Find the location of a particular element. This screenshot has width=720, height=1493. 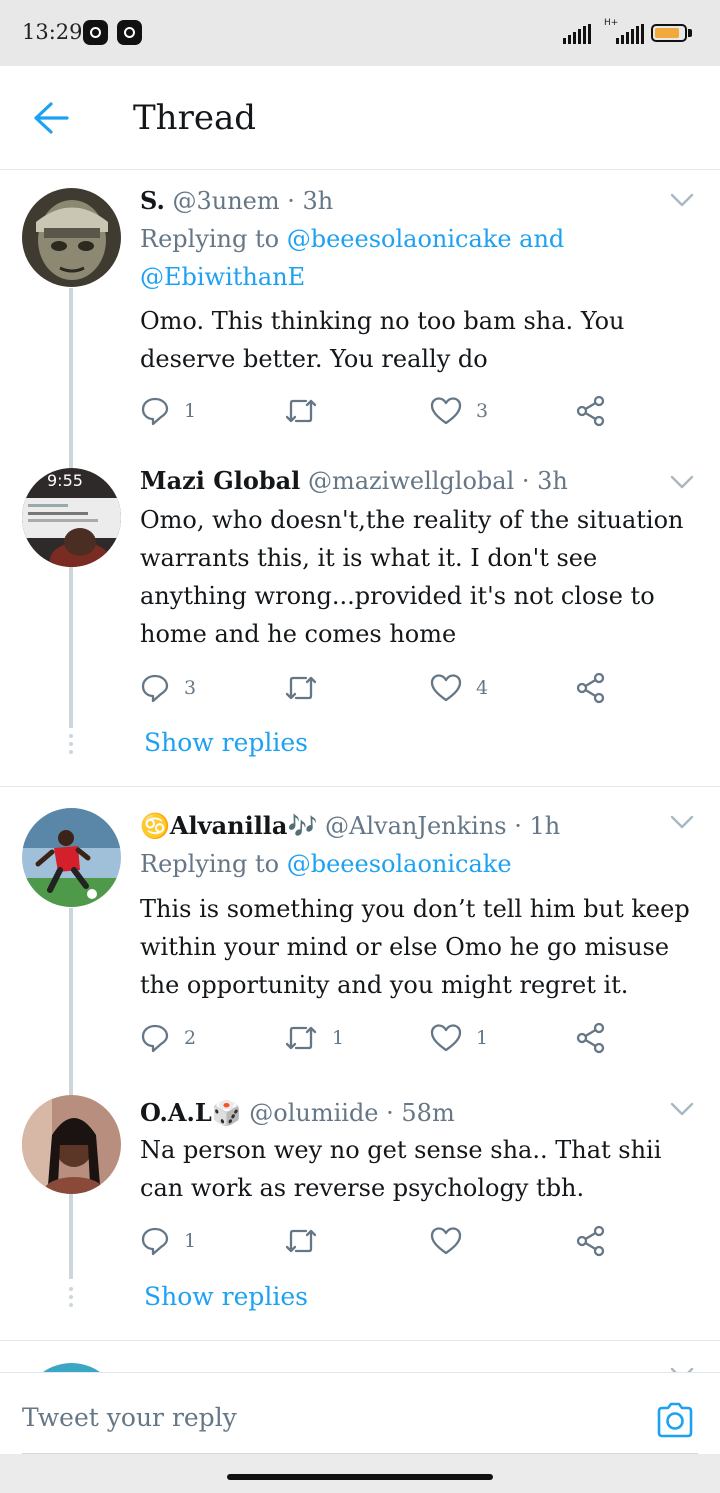

display-name: ♋Alvanilla🎶 is located at coordinates (228, 825).